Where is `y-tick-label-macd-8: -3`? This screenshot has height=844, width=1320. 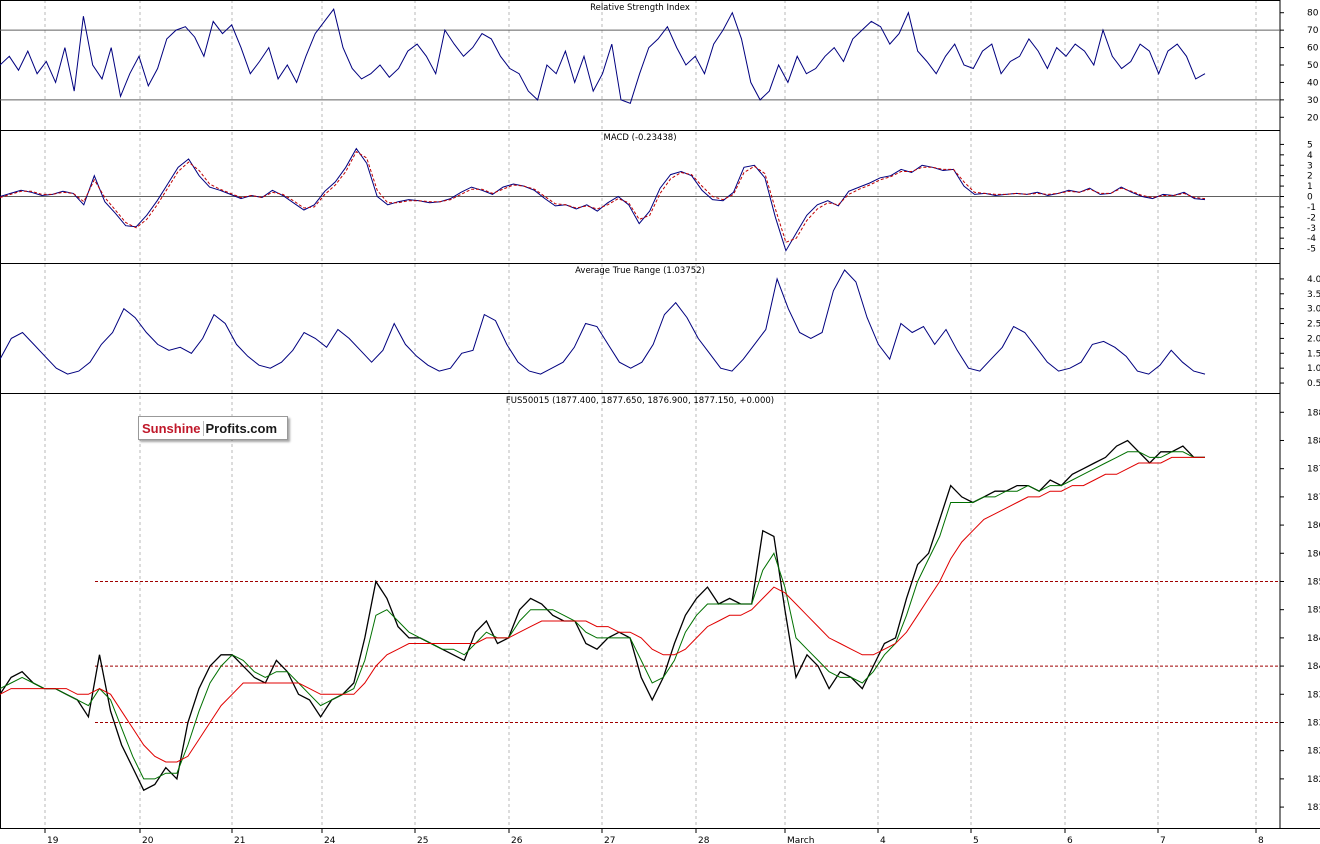 y-tick-label-macd-8: -3 is located at coordinates (1311, 229).